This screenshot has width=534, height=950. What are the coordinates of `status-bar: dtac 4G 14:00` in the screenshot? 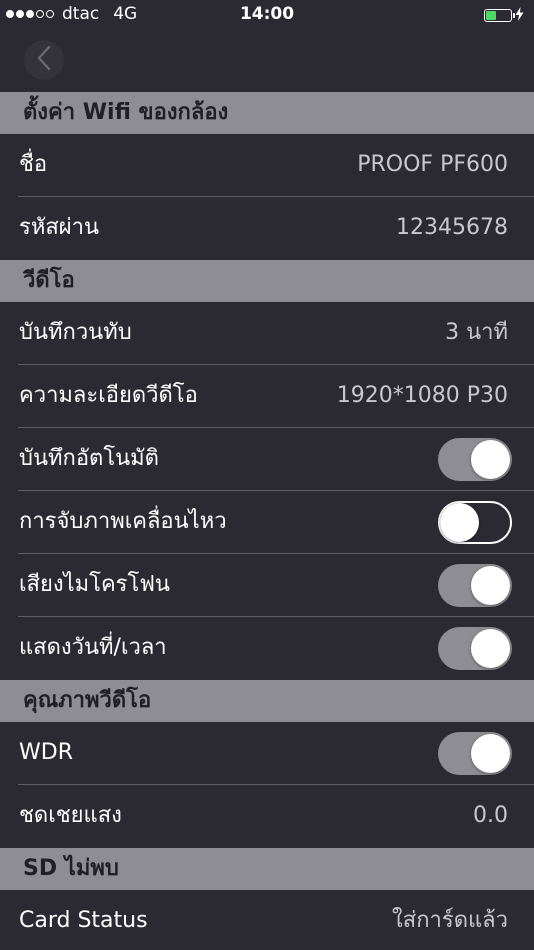 It's located at (267, 15).